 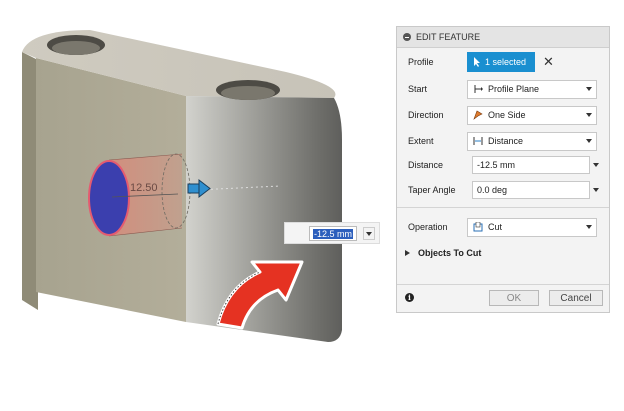 What do you see at coordinates (503, 207) in the screenshot?
I see `divider` at bounding box center [503, 207].